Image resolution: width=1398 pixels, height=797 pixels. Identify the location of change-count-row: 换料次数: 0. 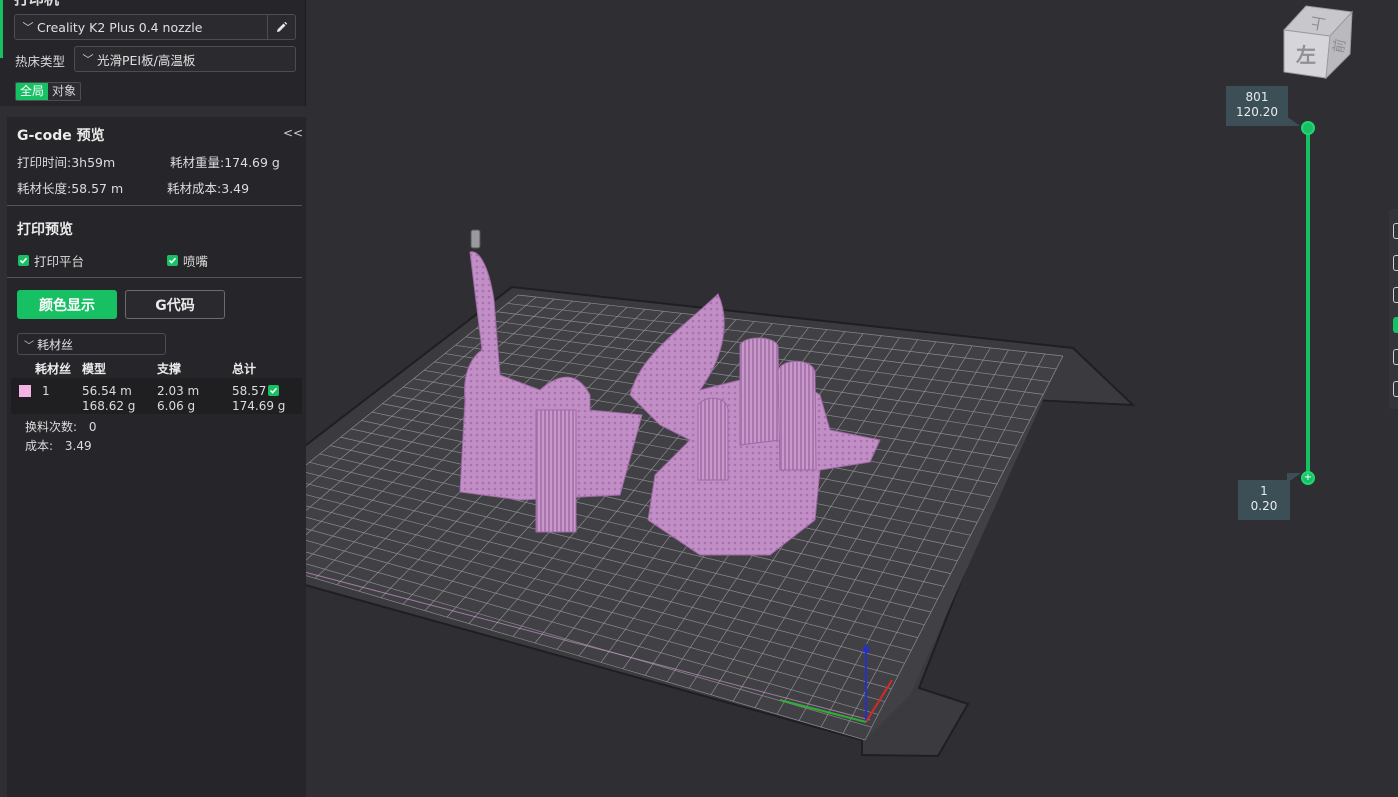
(61, 427).